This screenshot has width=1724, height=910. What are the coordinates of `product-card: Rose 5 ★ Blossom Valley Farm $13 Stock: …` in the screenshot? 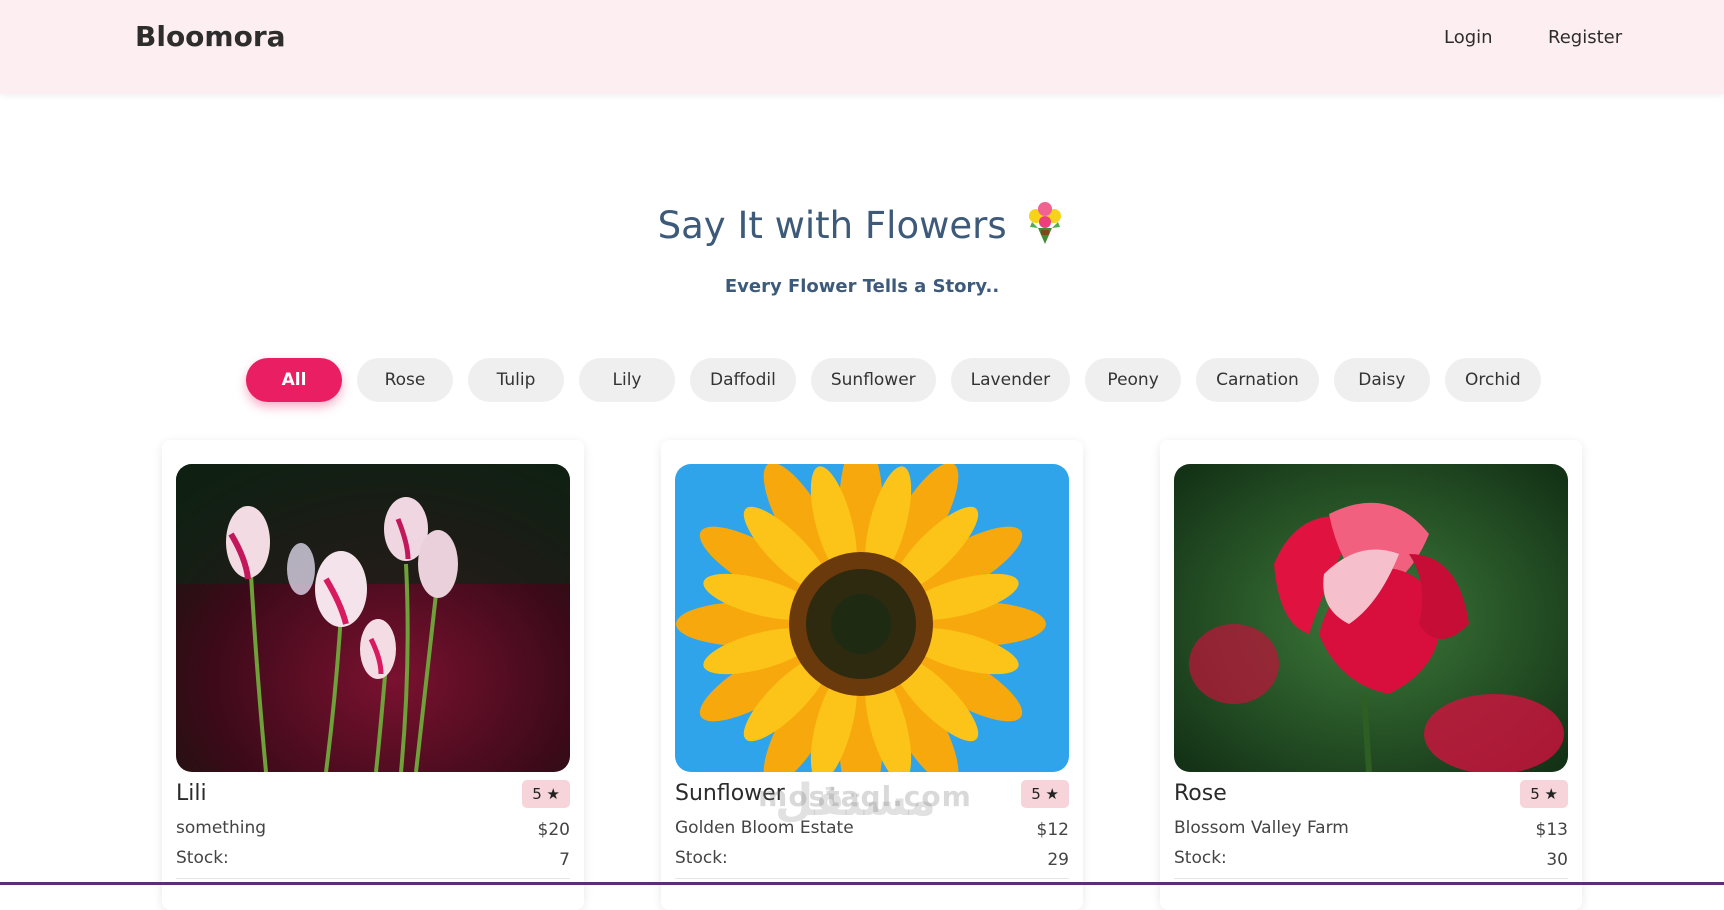 It's located at (1371, 675).